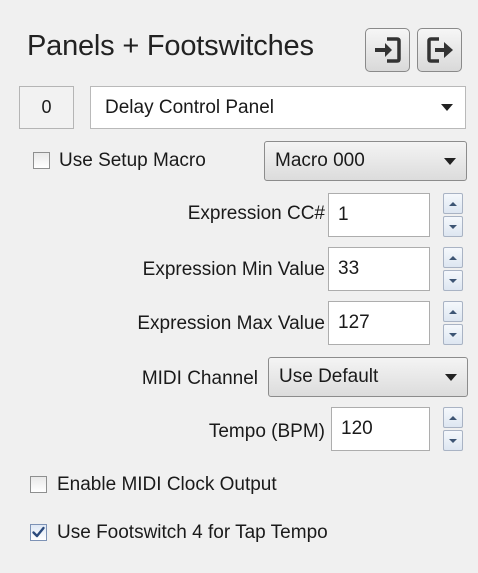 The height and width of the screenshot is (573, 478). I want to click on expression-min-label: Expression Min Value, so click(233, 269).